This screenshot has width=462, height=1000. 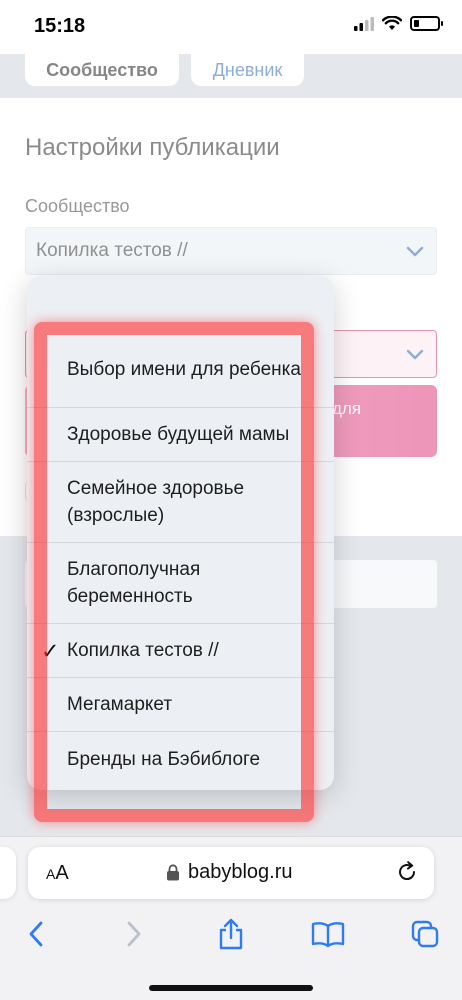 I want to click on picker-option: Выбор имени для ребенка, so click(x=180, y=370).